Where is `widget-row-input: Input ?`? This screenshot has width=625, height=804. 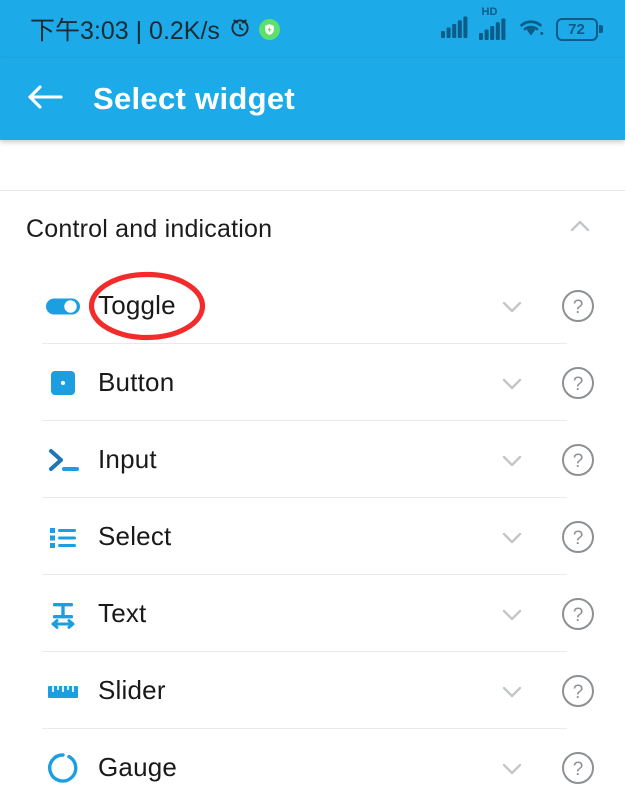
widget-row-input: Input ? is located at coordinates (312, 459).